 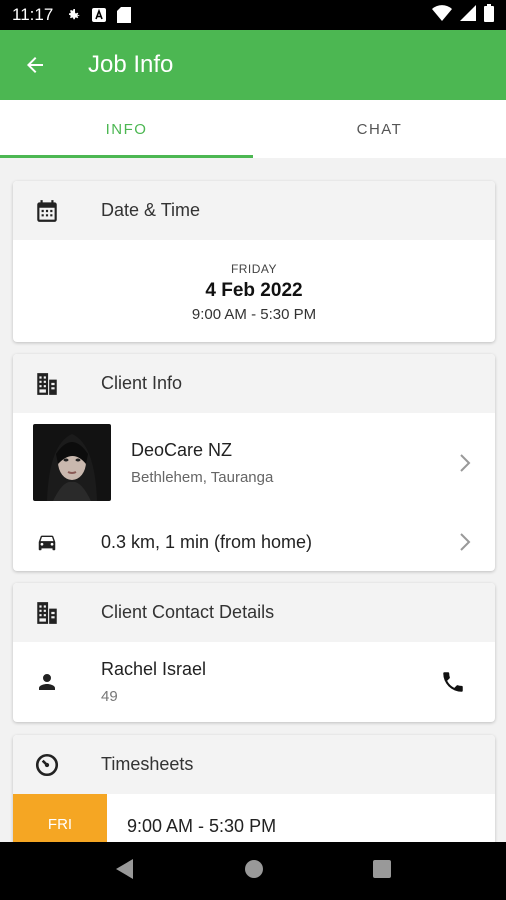 I want to click on distance-text: 0.3 km, 1 min (from home), so click(x=207, y=541).